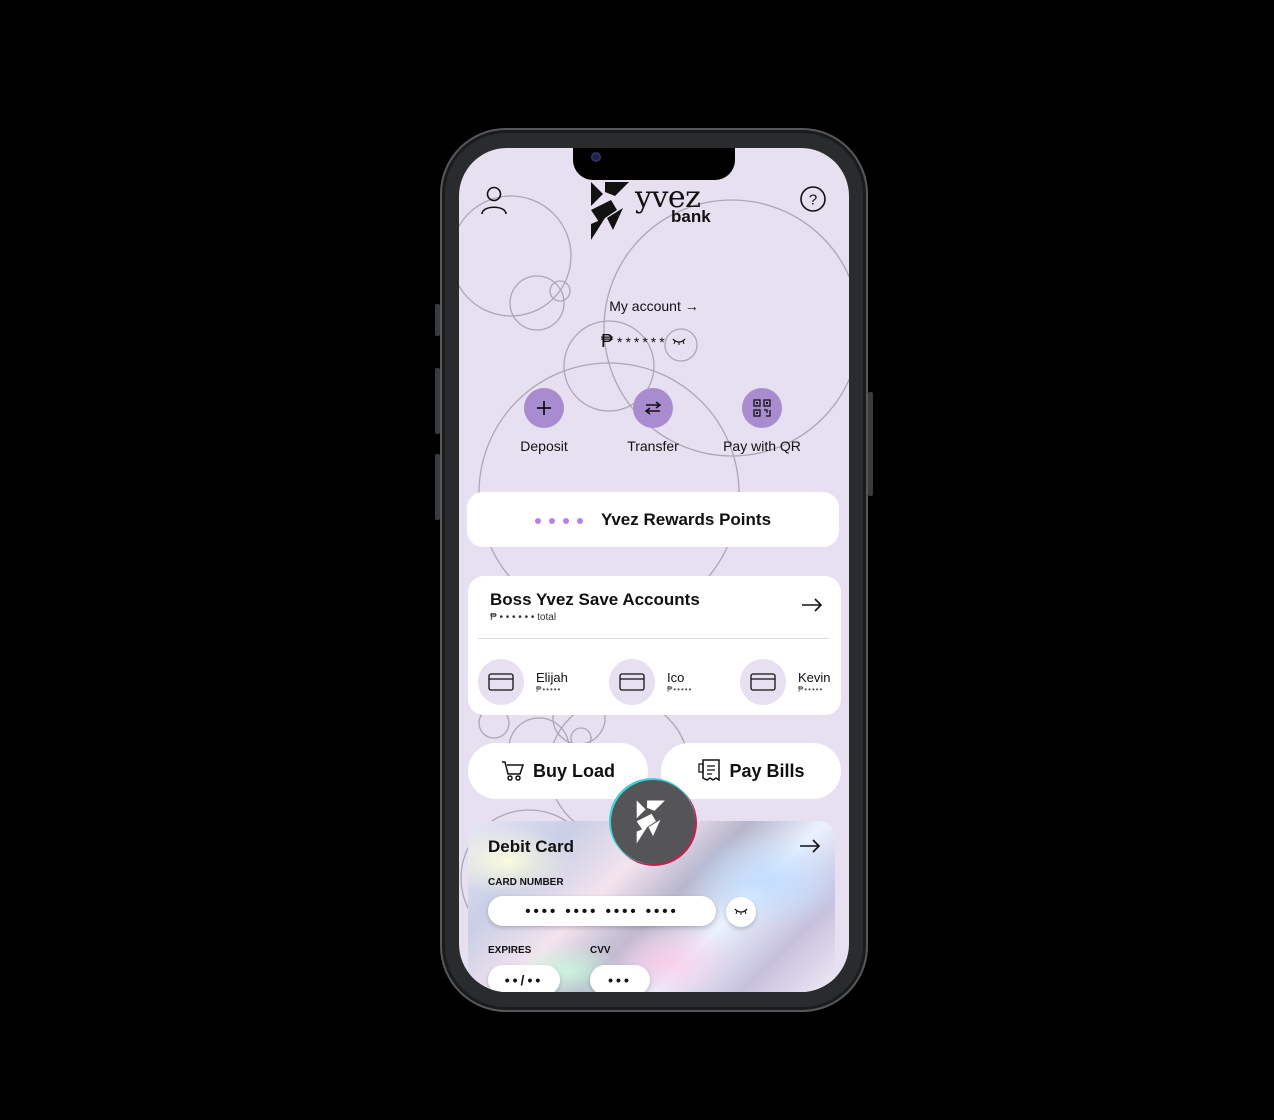 This screenshot has width=1274, height=1120. What do you see at coordinates (513, 771) in the screenshot?
I see `shopping-cart-icon` at bounding box center [513, 771].